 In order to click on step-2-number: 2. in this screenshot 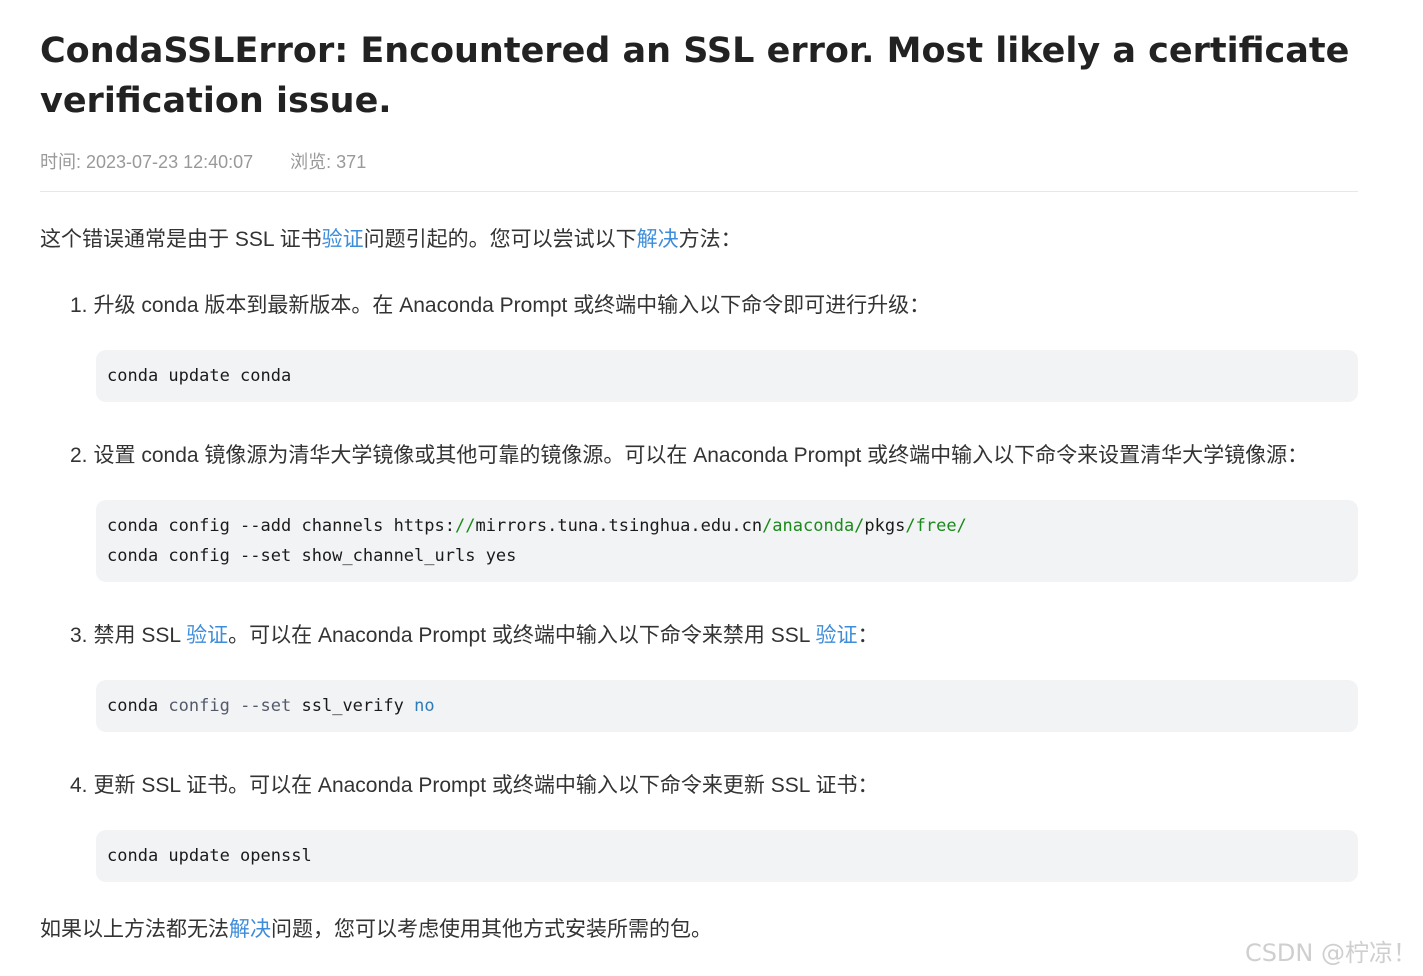, I will do `click(79, 455)`.